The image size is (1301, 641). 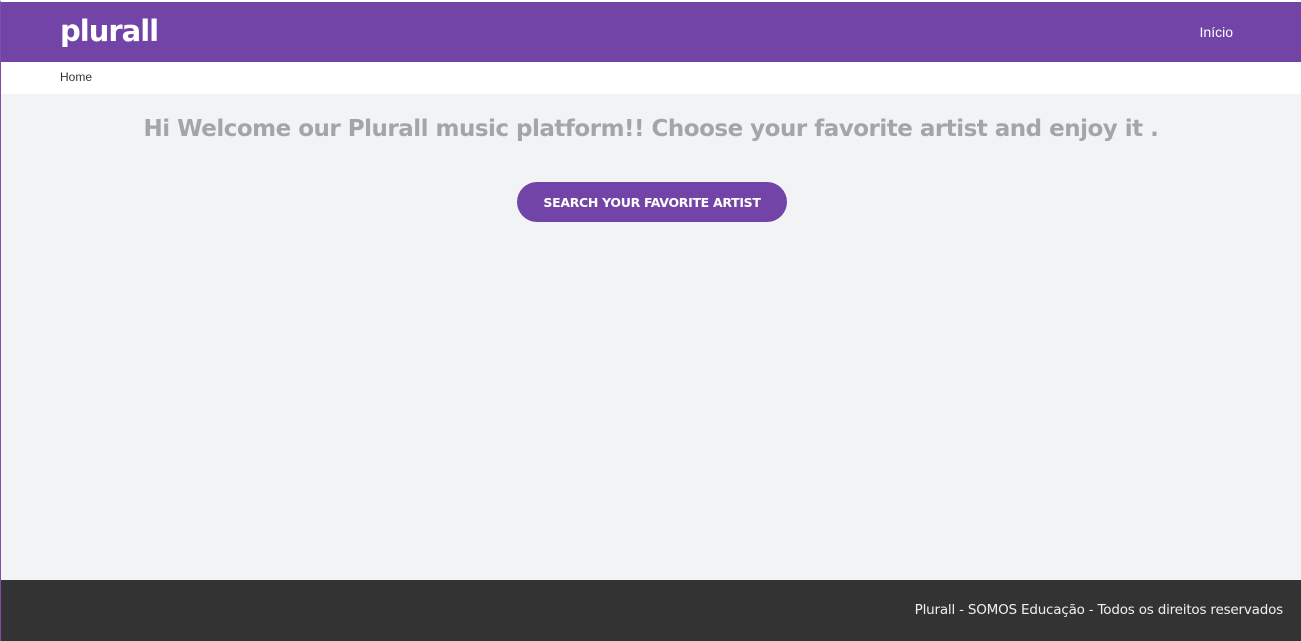 I want to click on plurall-logo: plurall, so click(x=109, y=31).